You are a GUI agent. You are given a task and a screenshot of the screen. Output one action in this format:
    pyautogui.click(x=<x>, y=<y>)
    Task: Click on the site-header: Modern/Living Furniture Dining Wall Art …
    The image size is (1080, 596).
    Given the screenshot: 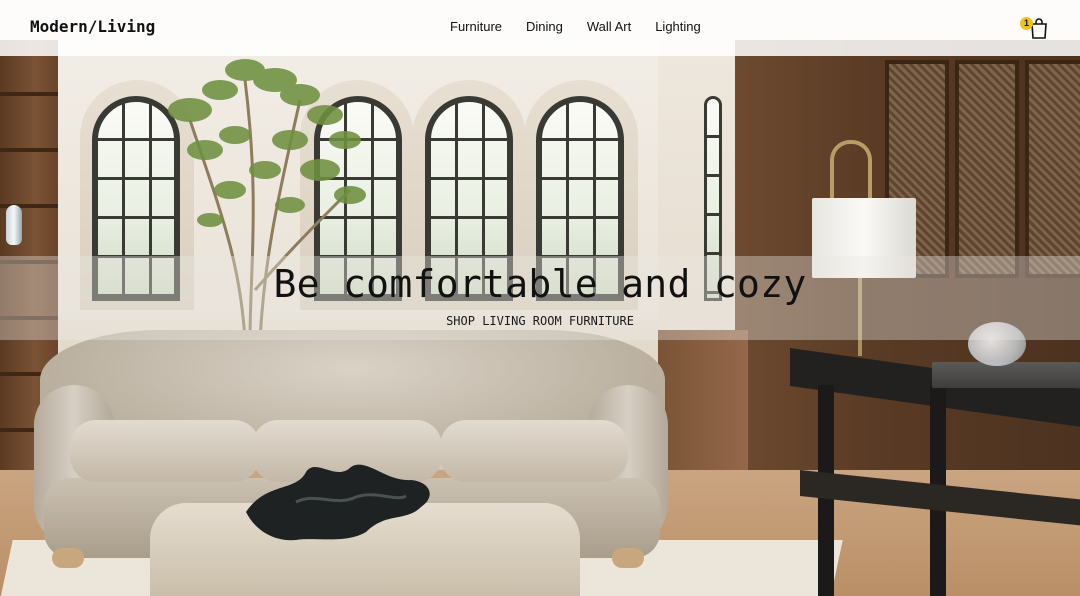 What is the action you would take?
    pyautogui.click(x=540, y=28)
    